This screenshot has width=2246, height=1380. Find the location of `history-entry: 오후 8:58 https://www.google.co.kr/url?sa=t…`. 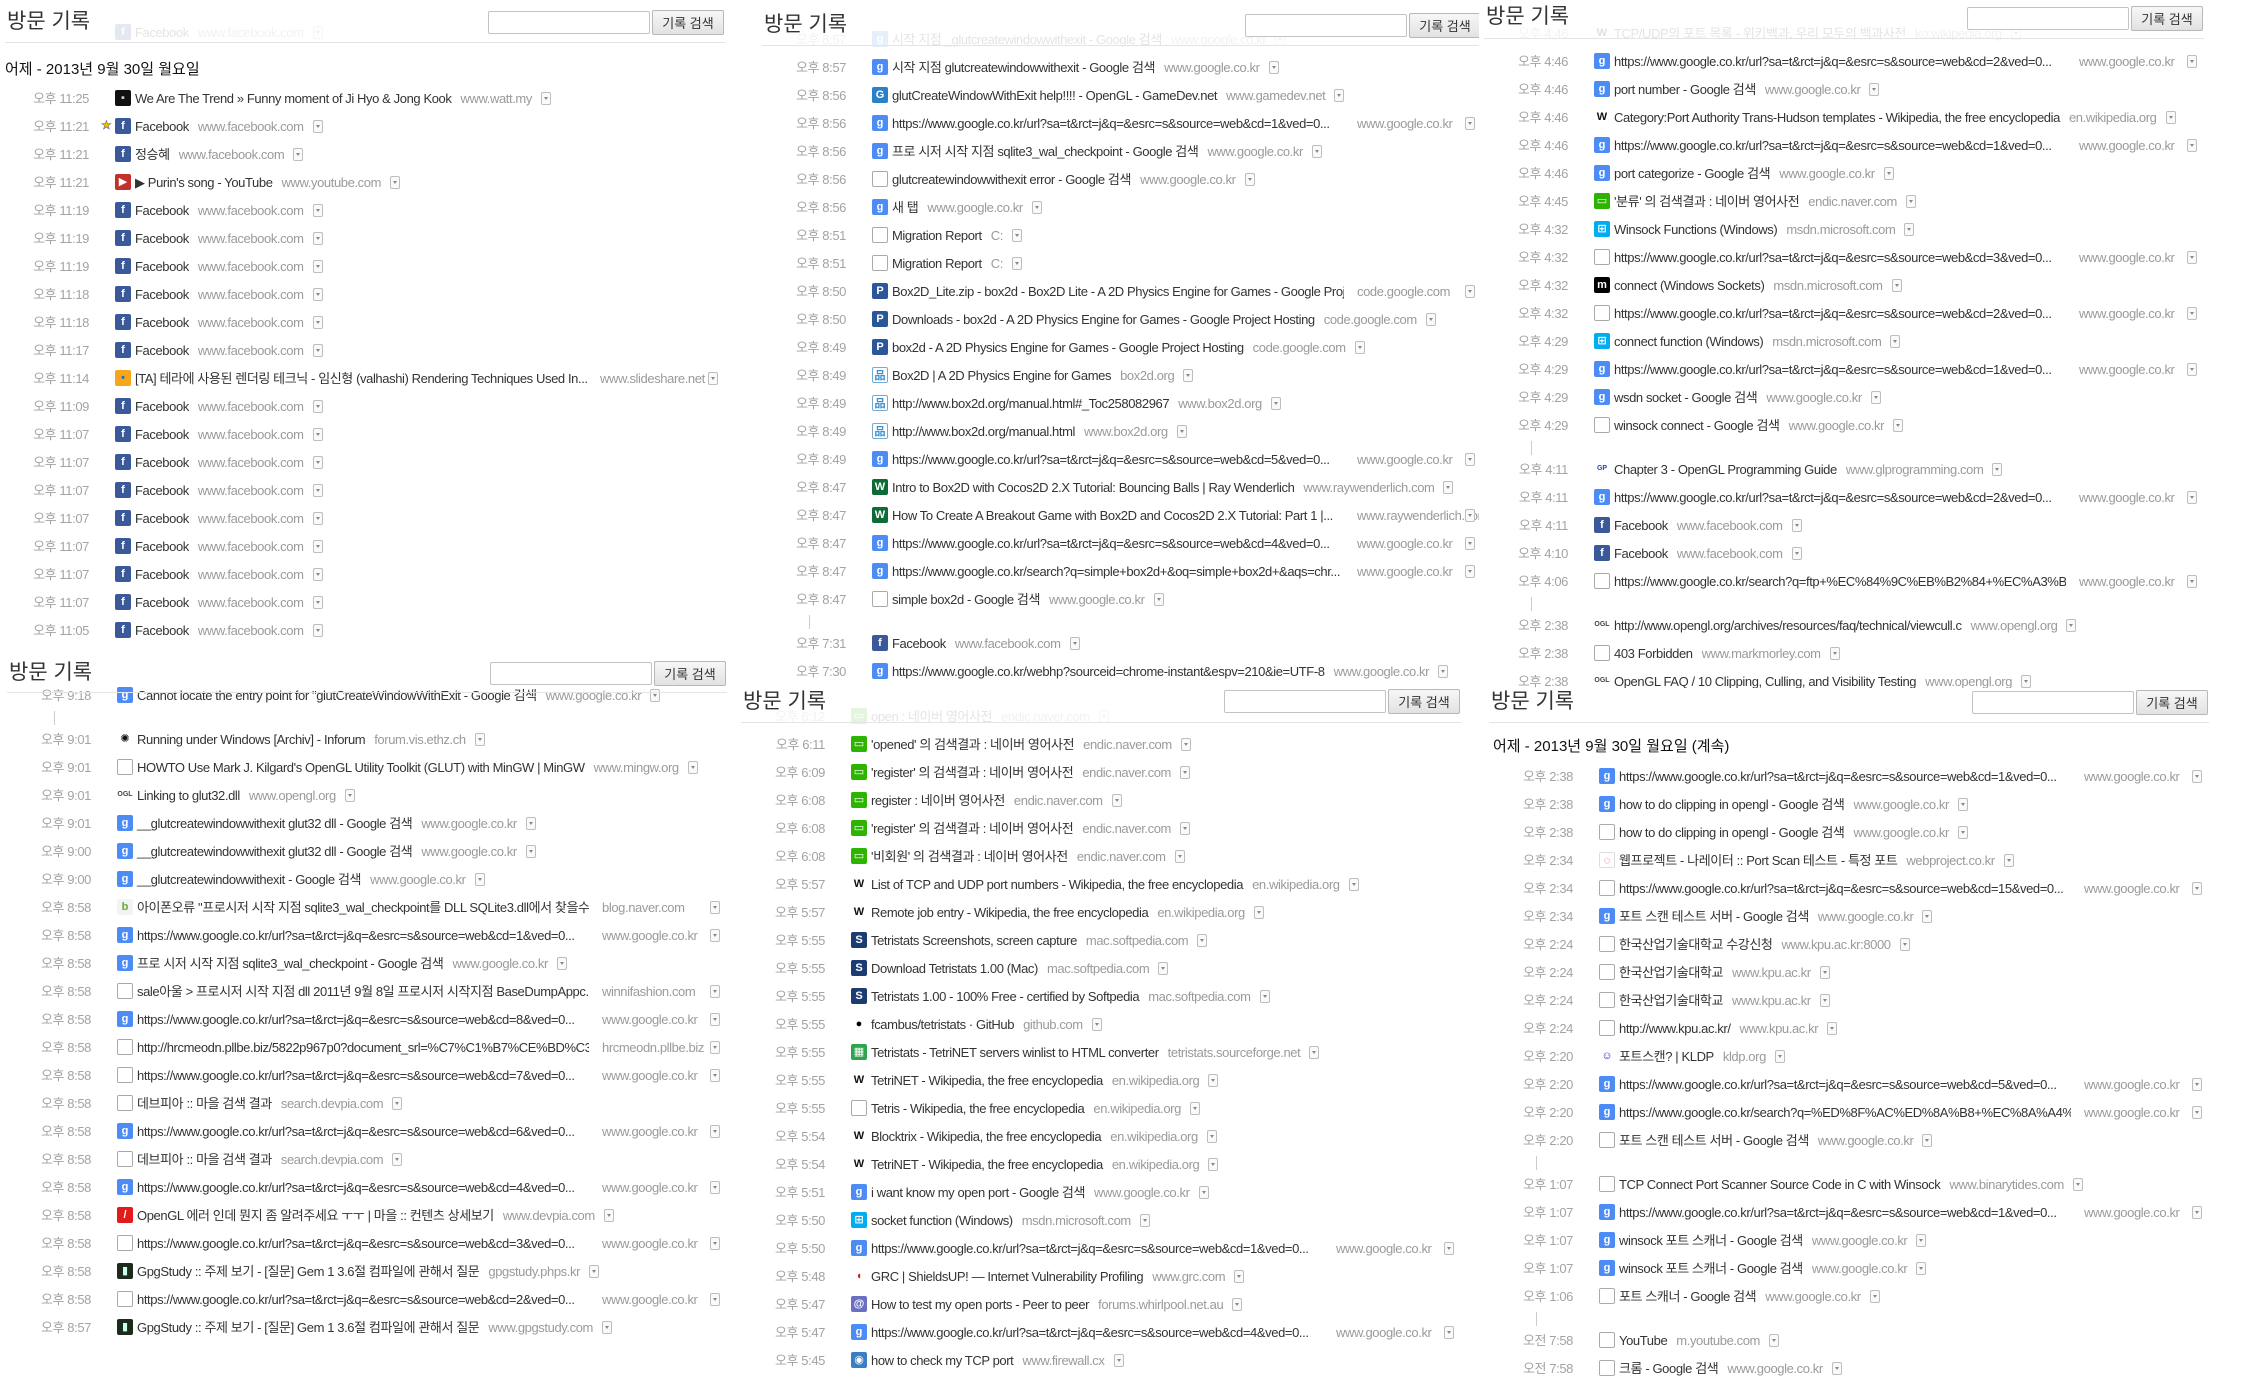

history-entry: 오후 8:58 https://www.google.co.kr/url?sa=t… is located at coordinates (368, 1299).